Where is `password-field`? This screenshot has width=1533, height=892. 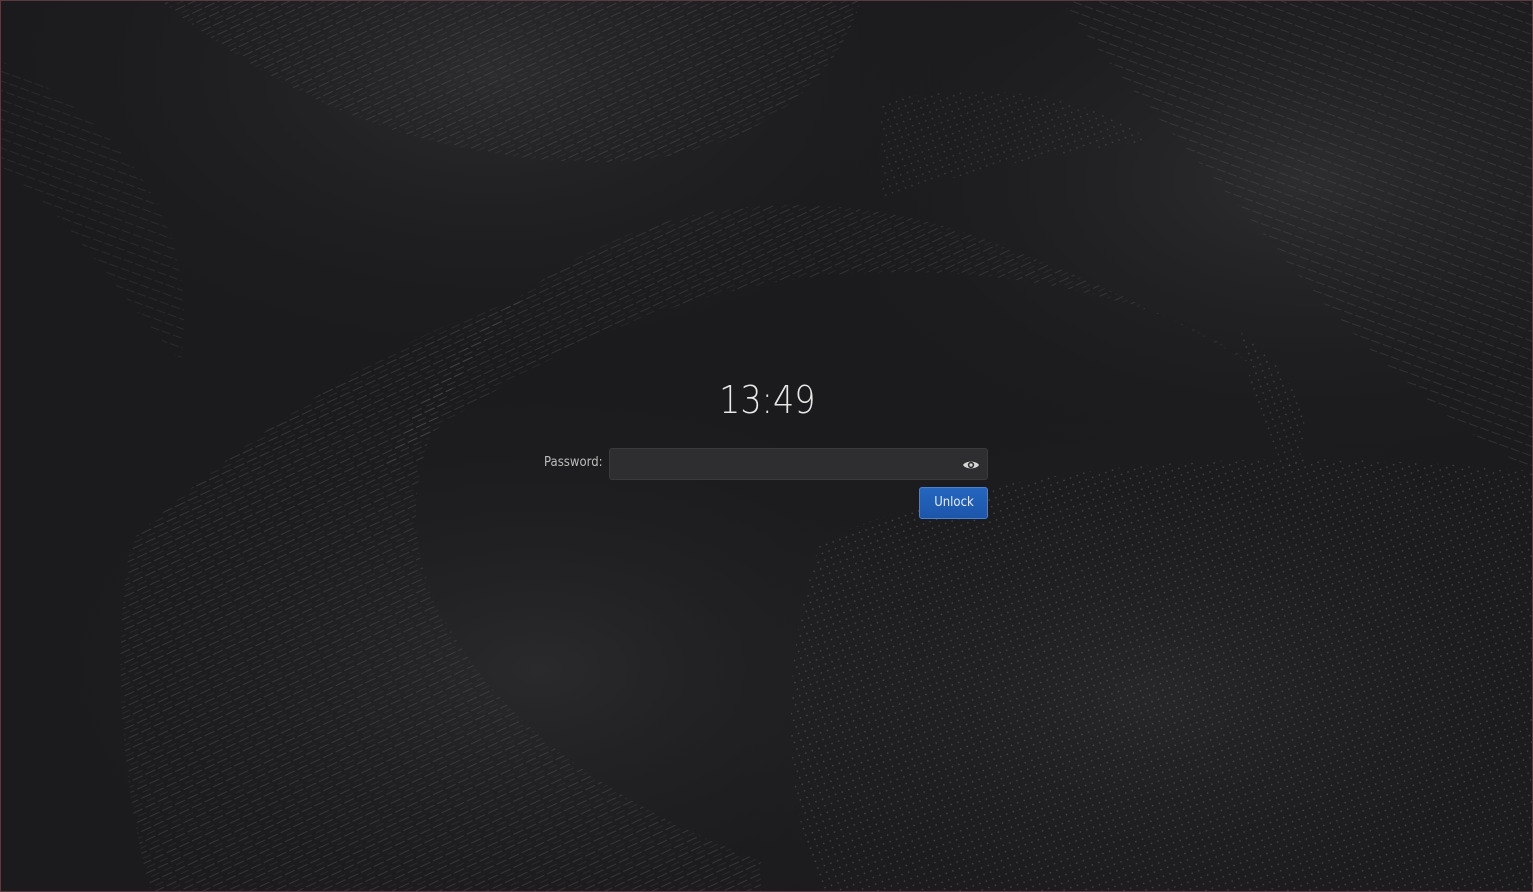
password-field is located at coordinates (798, 464).